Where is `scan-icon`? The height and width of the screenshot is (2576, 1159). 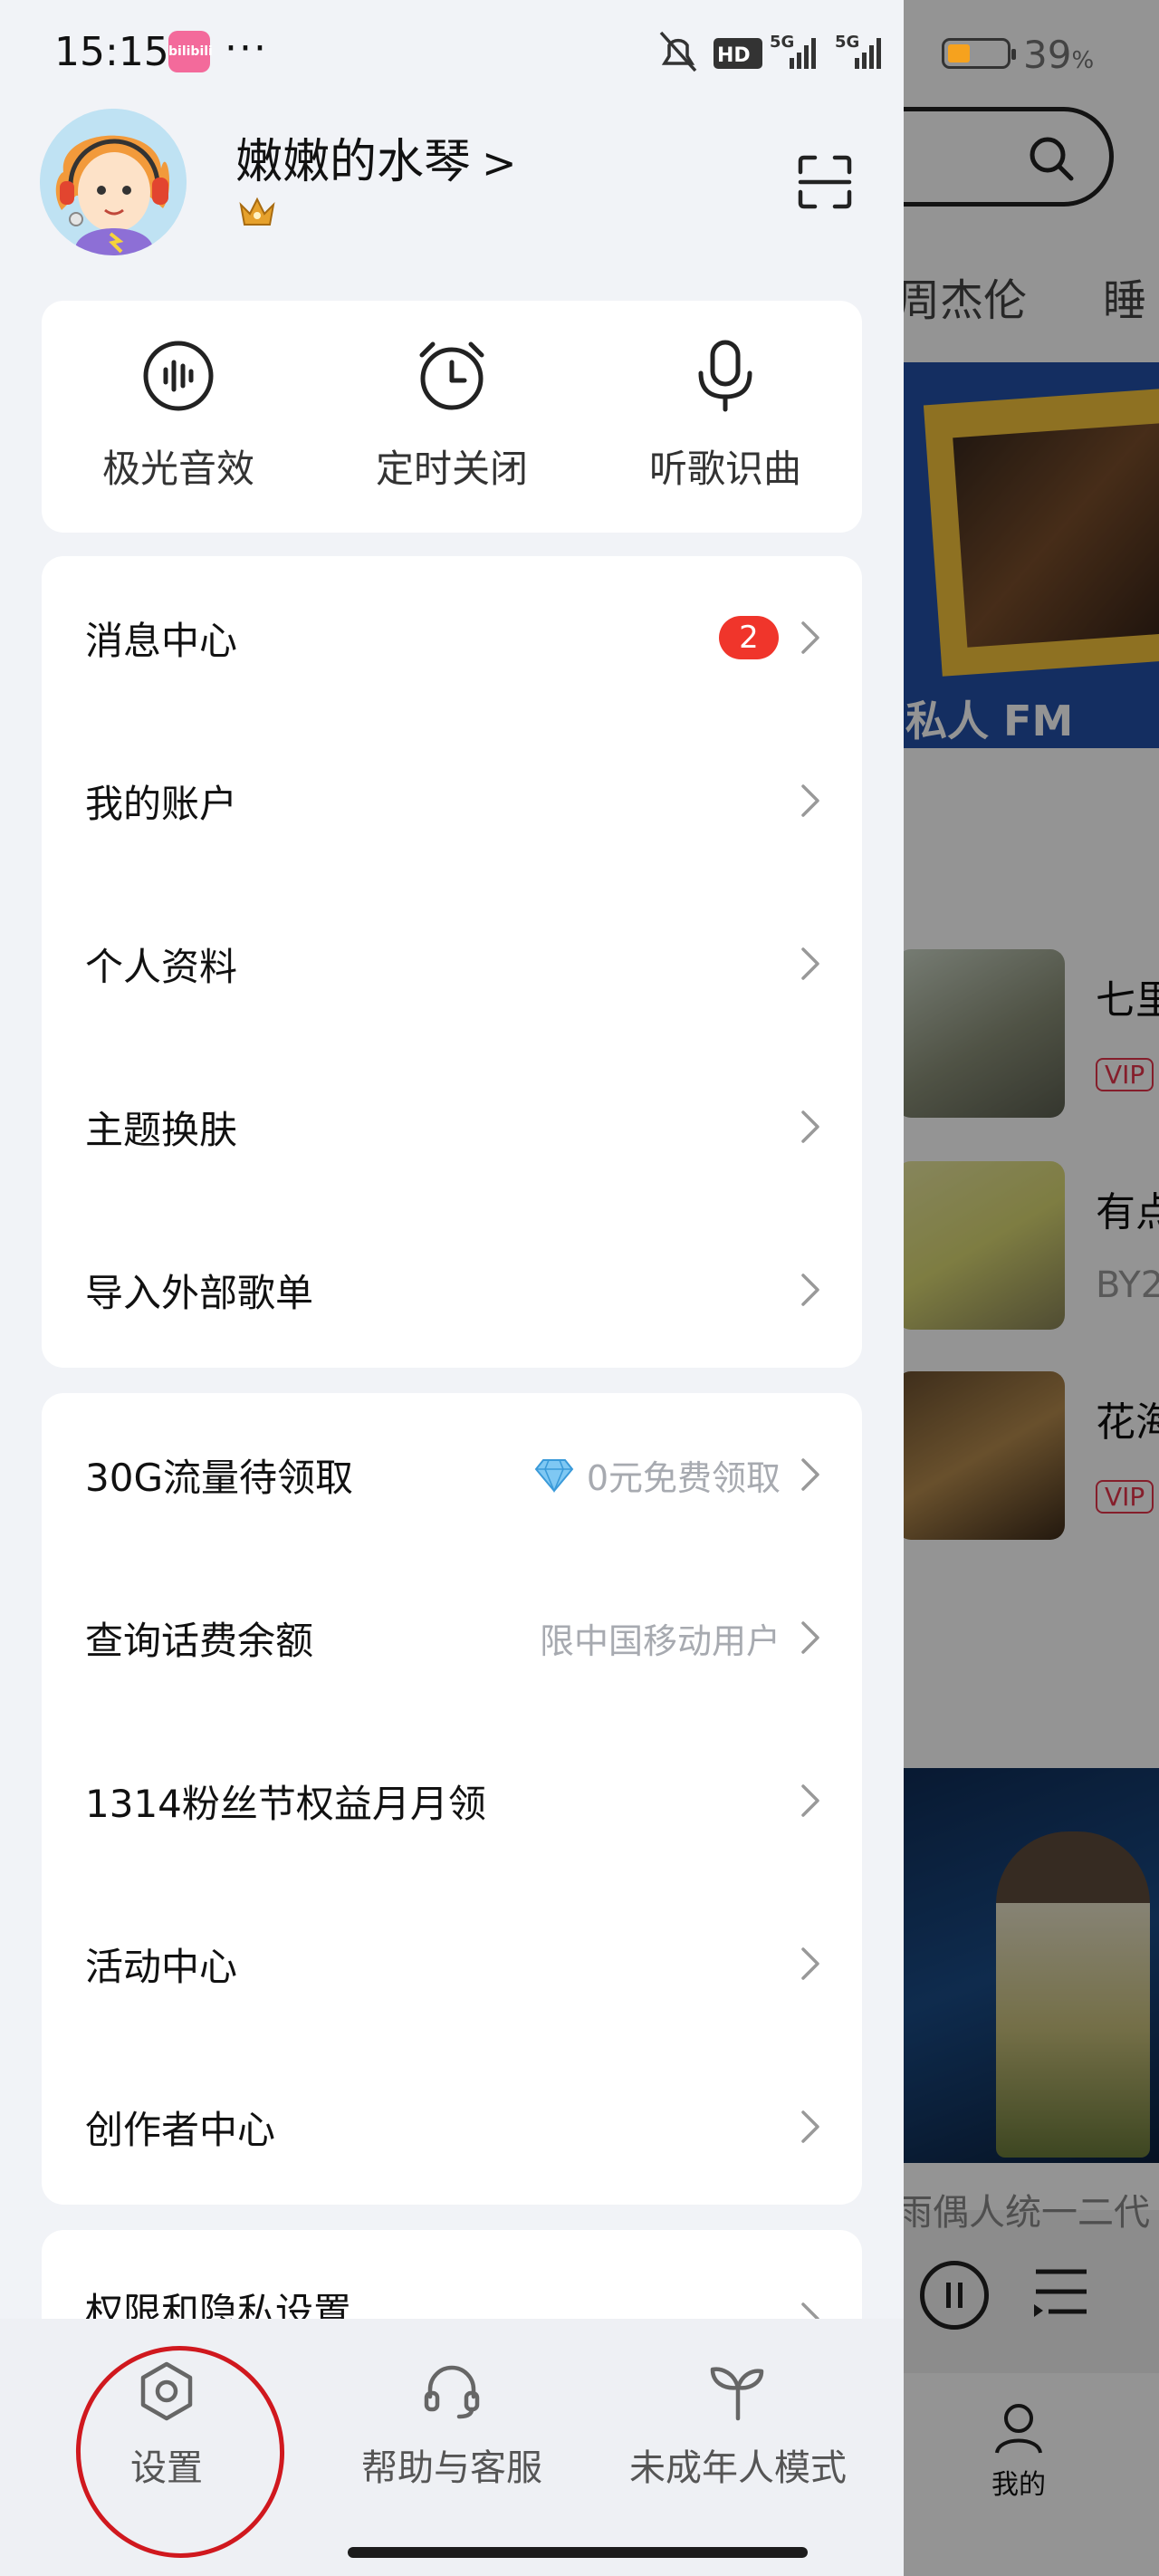 scan-icon is located at coordinates (825, 182).